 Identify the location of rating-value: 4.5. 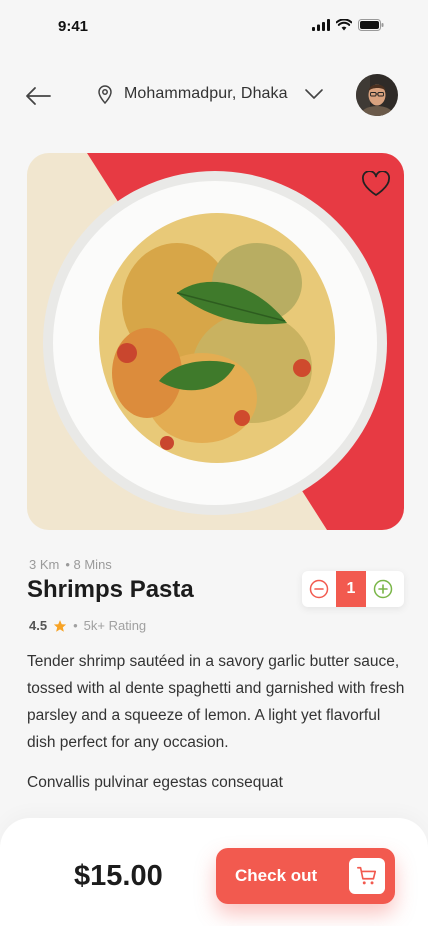
(38, 625).